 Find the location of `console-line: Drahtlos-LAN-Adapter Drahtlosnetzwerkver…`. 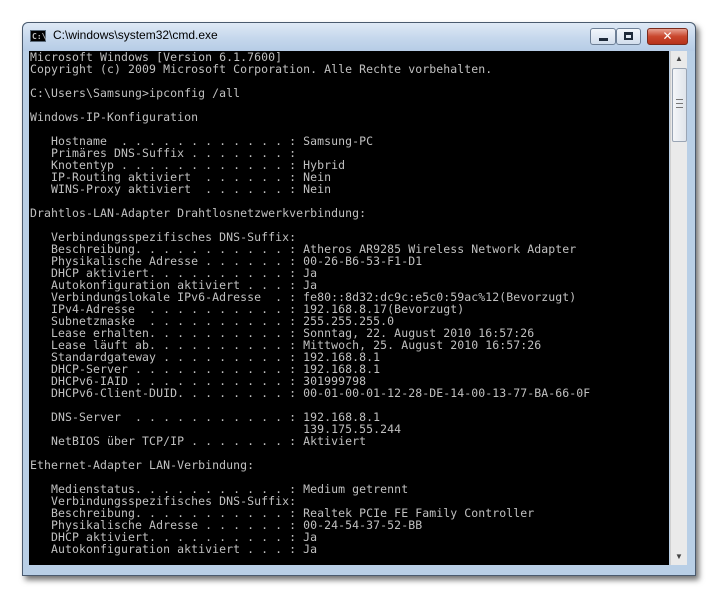

console-line: Drahtlos-LAN-Adapter Drahtlosnetzwerkver… is located at coordinates (198, 213).